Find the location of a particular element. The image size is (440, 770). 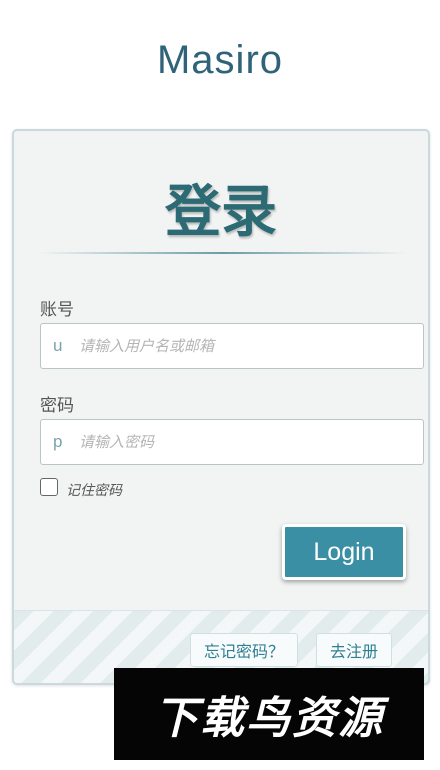

password-label: 密码 is located at coordinates (57, 406).